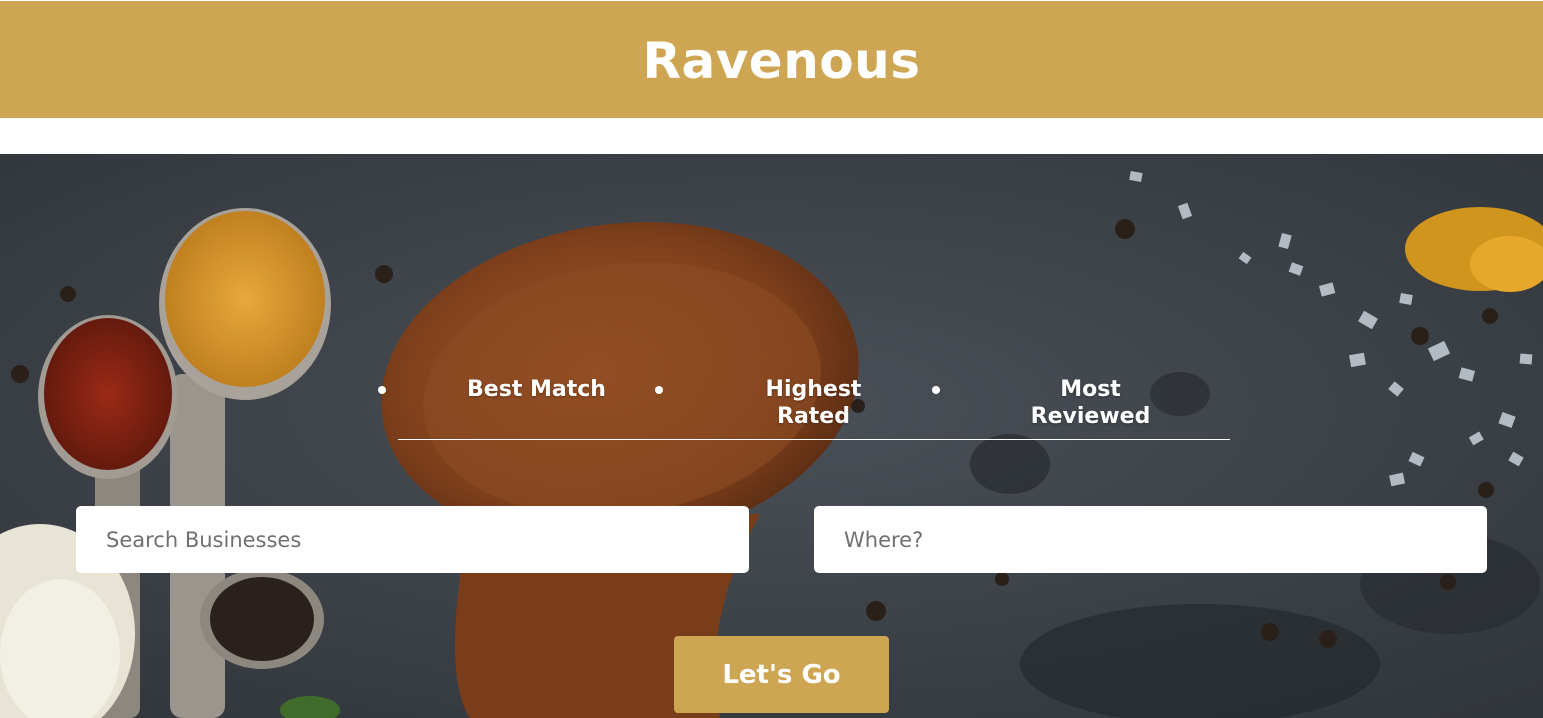 The image size is (1543, 718). I want to click on business-search-input, so click(412, 539).